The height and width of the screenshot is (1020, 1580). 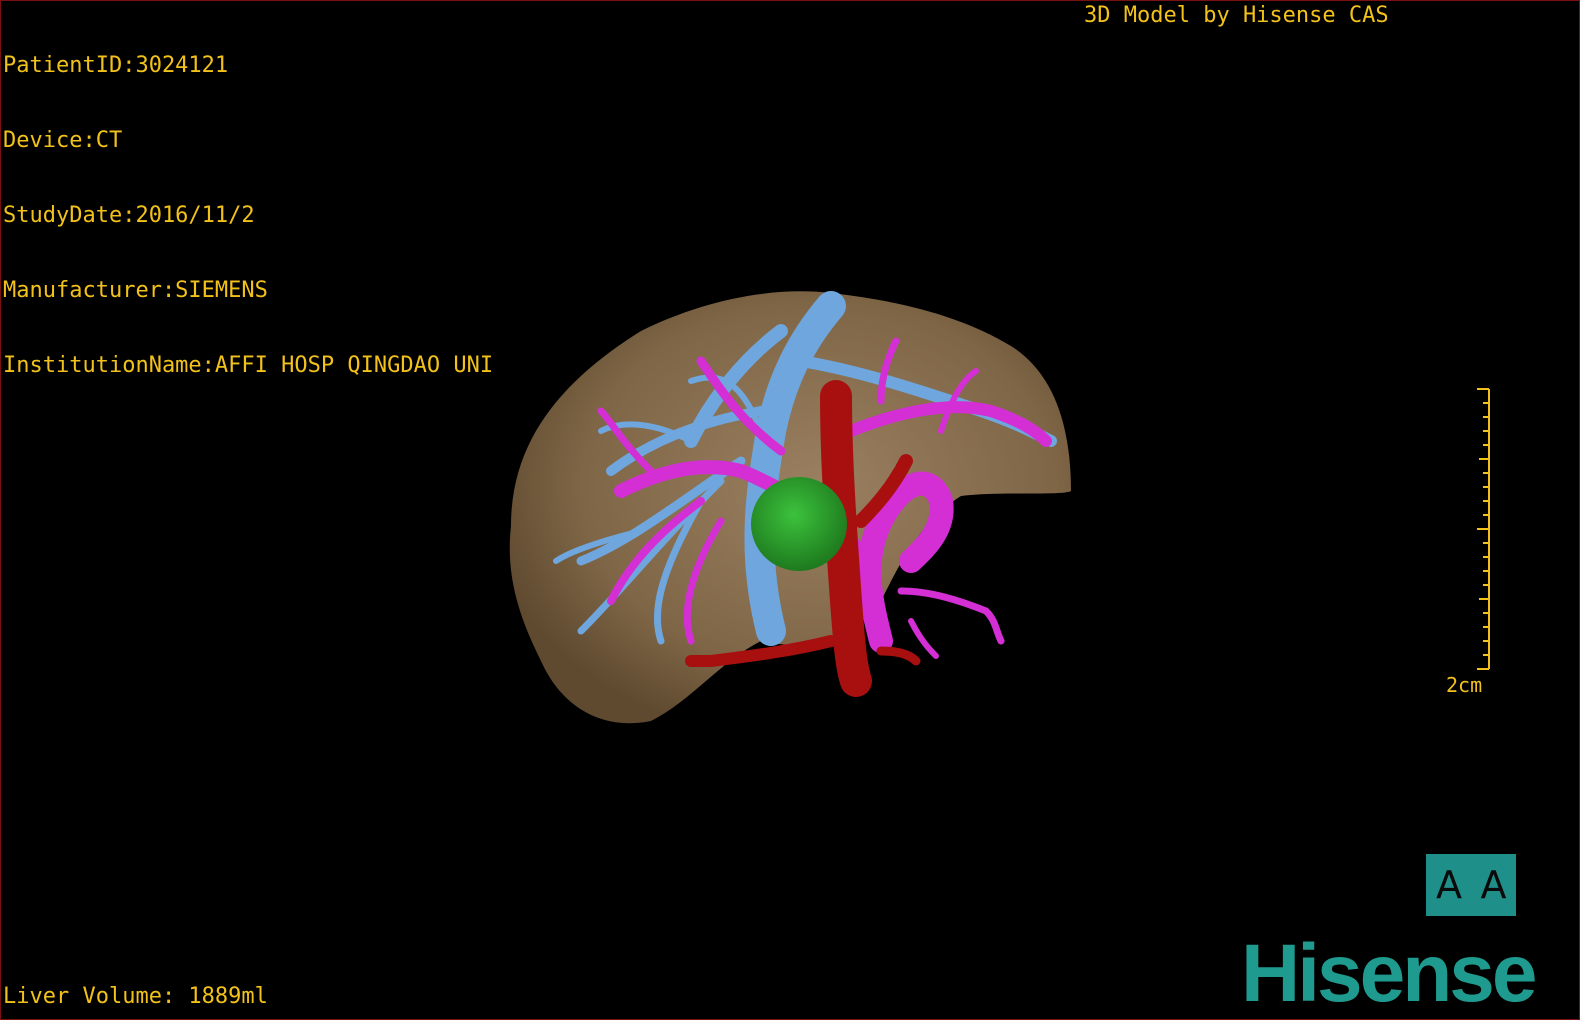 What do you see at coordinates (1236, 15) in the screenshot?
I see `model-credit: 3D Model by Hisense CAS` at bounding box center [1236, 15].